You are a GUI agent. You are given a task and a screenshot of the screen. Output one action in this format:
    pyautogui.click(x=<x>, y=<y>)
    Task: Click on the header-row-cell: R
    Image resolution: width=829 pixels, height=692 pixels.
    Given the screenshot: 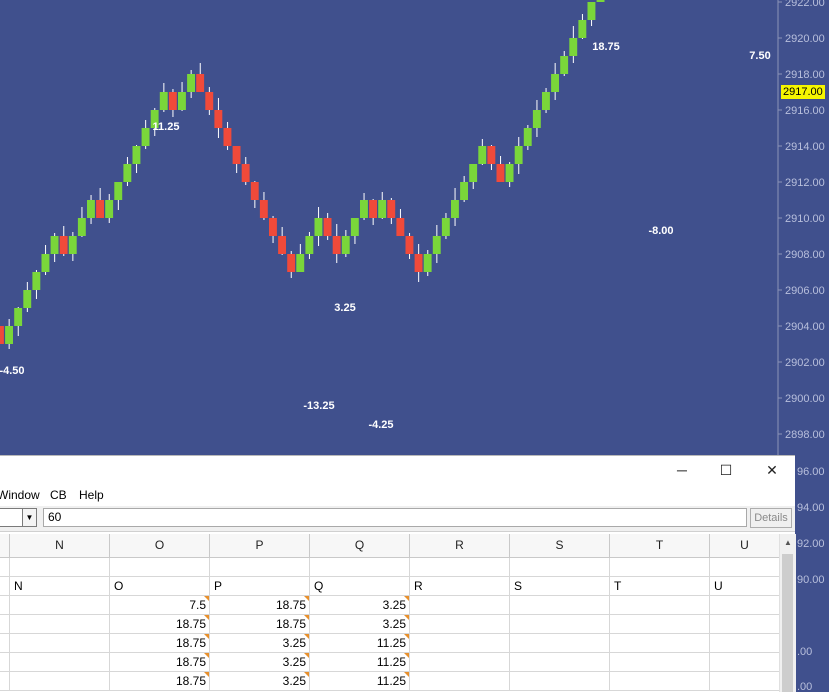 What is the action you would take?
    pyautogui.click(x=460, y=586)
    